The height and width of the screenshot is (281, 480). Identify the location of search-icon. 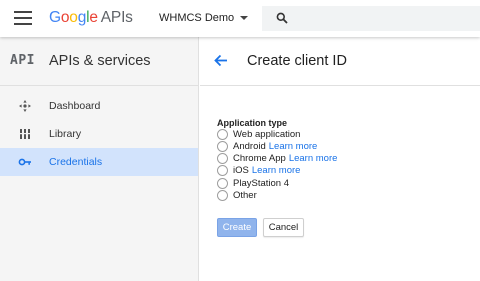
(282, 18).